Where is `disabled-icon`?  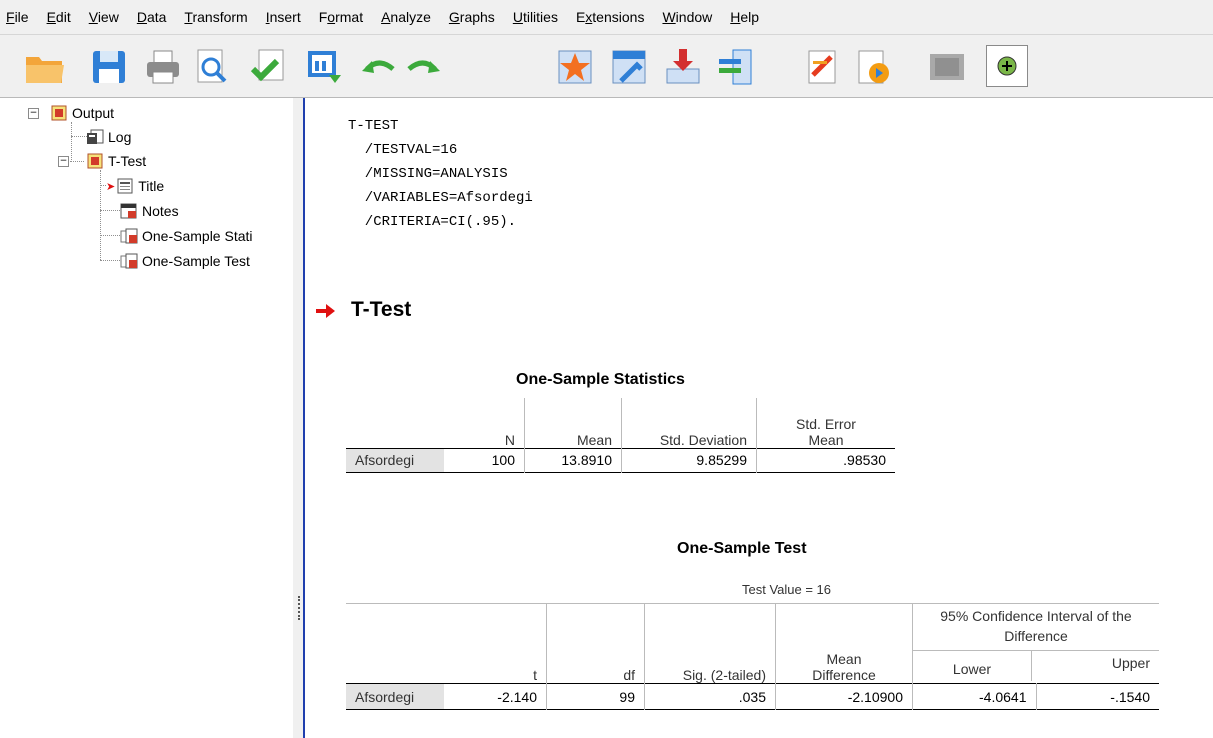
disabled-icon is located at coordinates (947, 67).